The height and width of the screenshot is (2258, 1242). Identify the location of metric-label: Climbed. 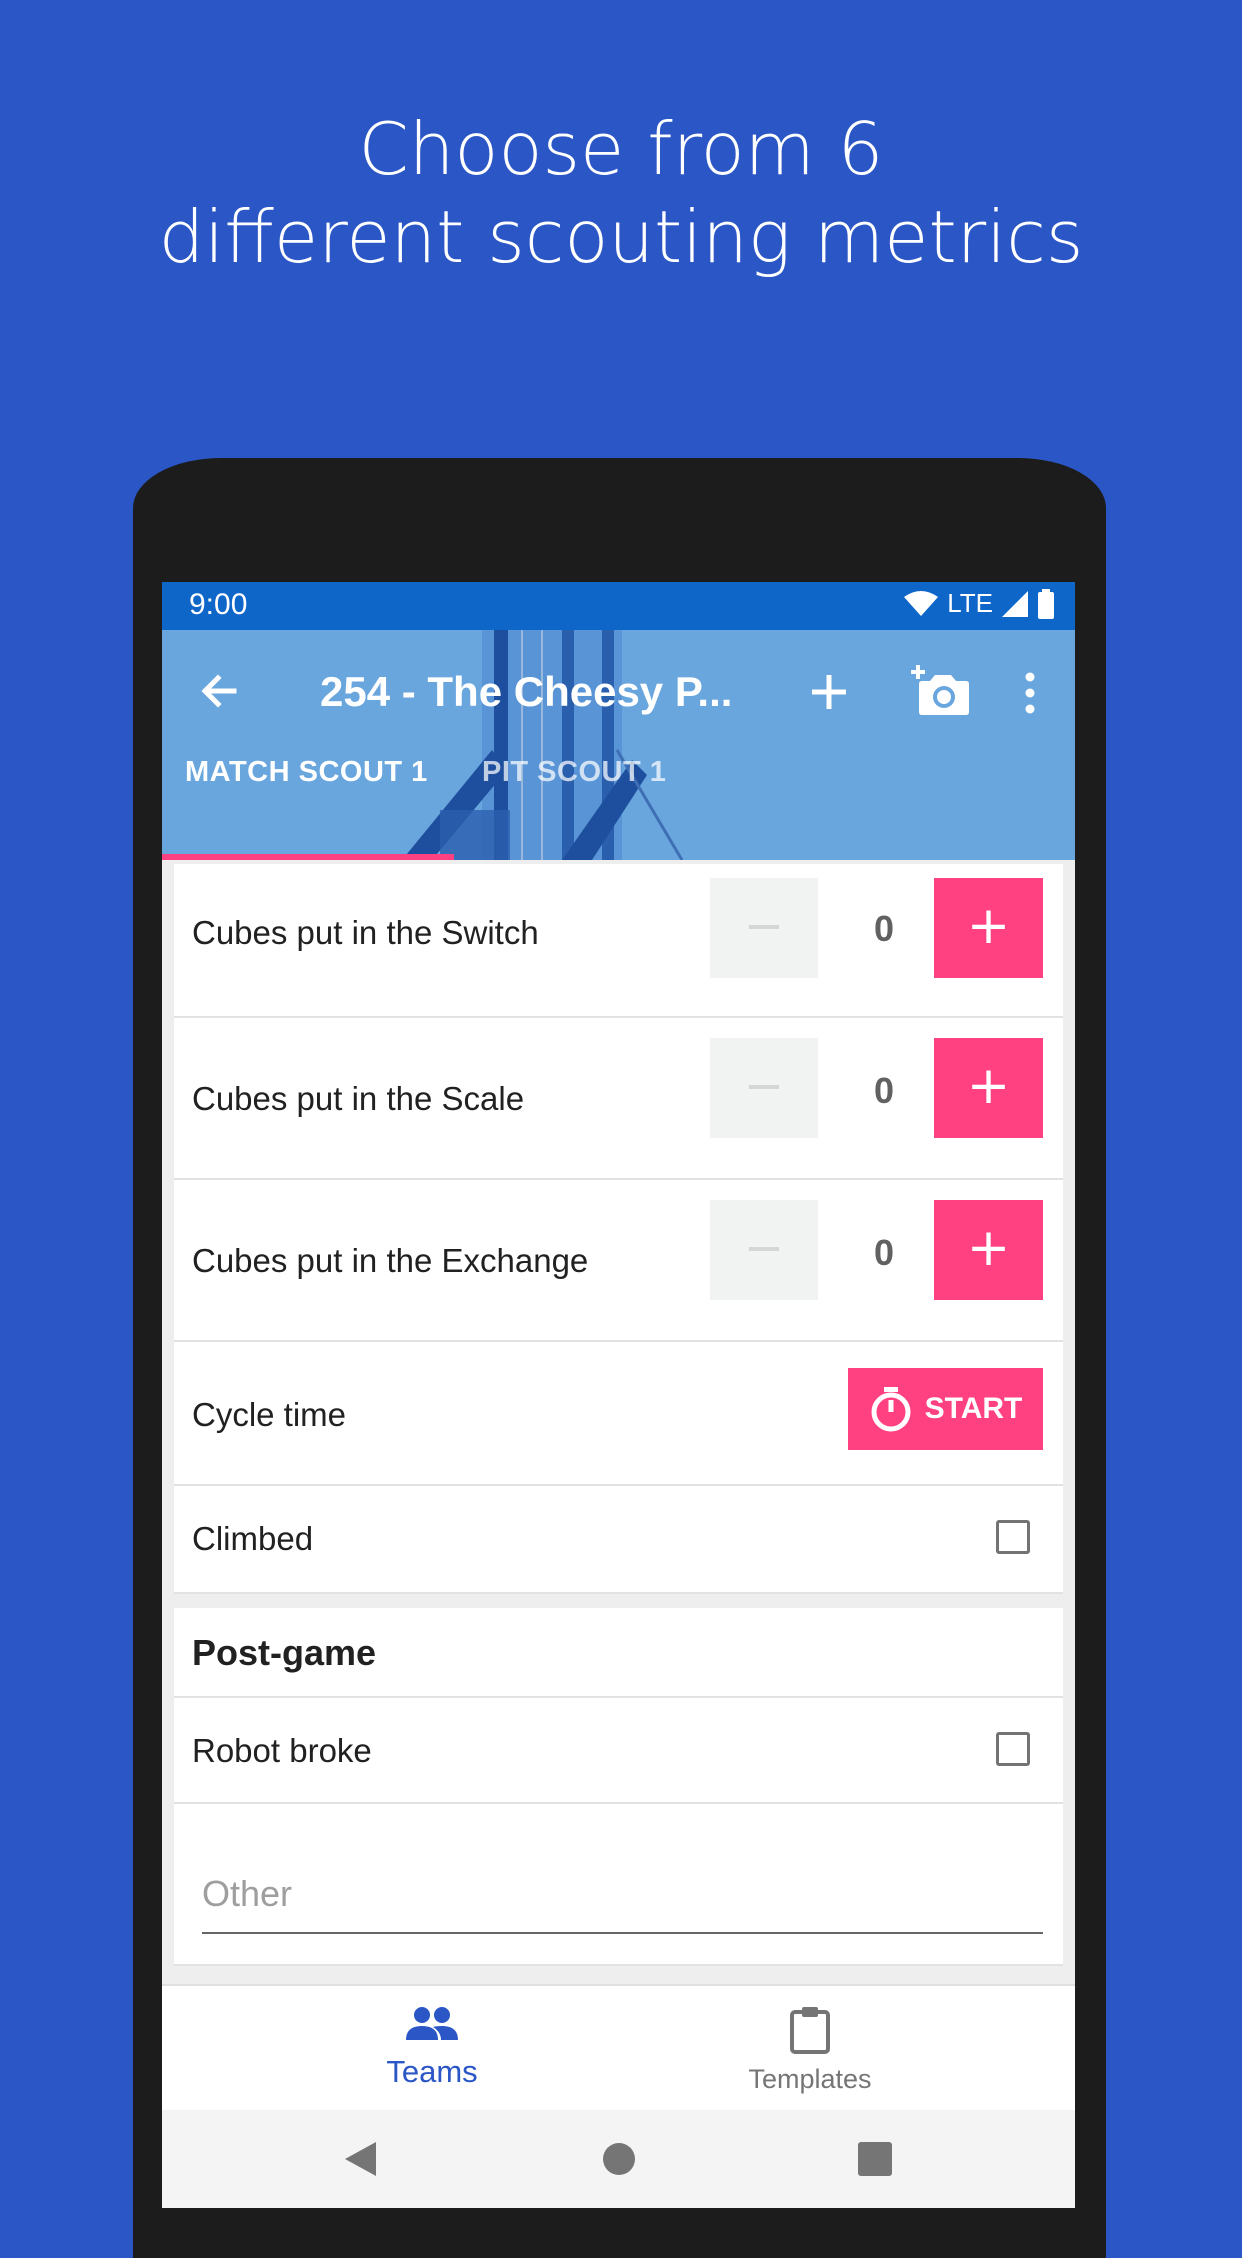
(253, 1538).